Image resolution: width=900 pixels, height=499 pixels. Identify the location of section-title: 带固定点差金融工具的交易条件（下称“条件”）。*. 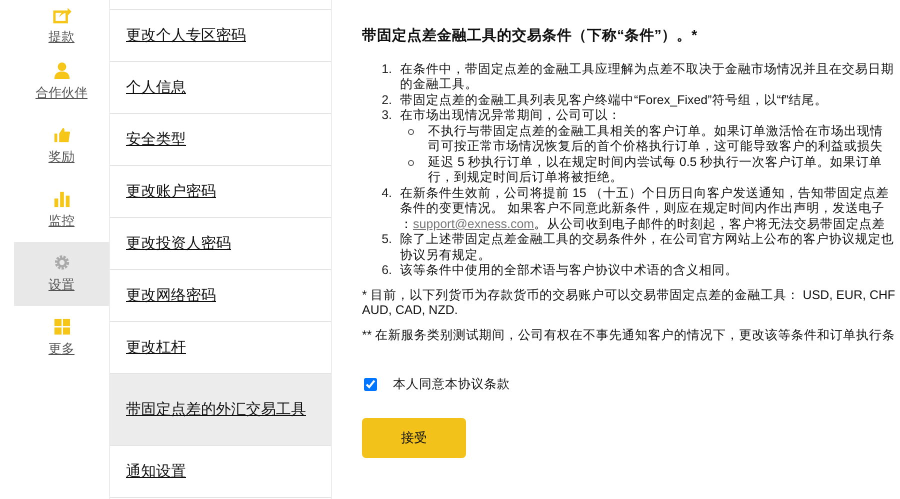
(530, 36).